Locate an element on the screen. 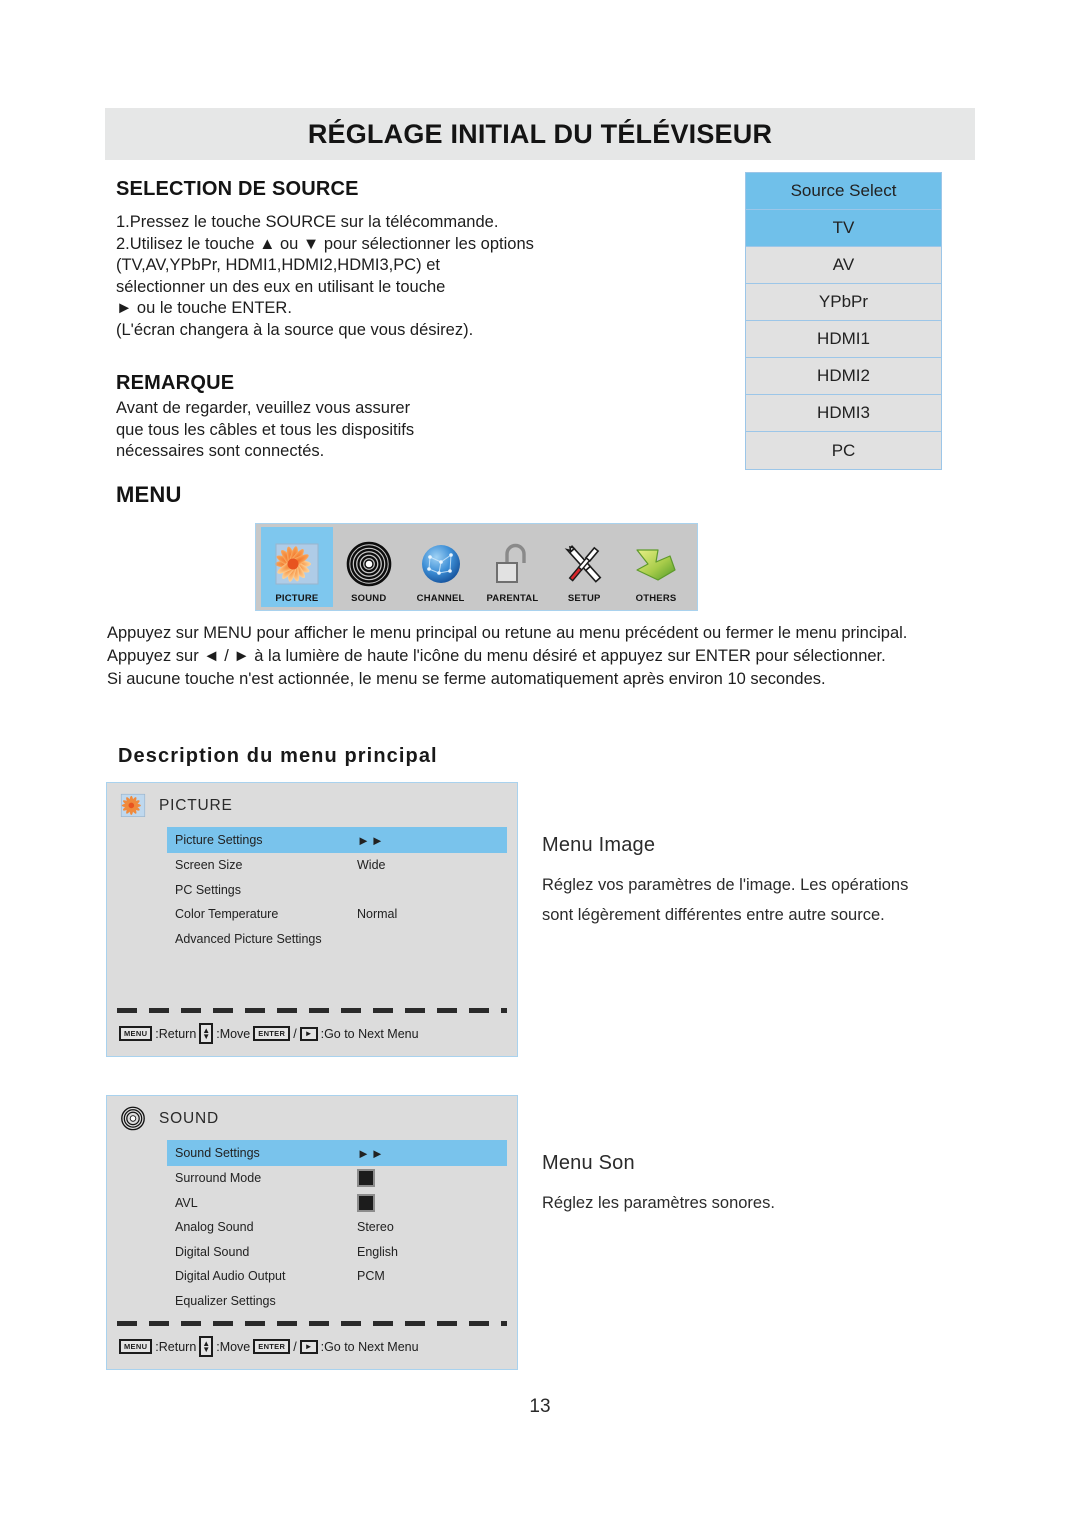 The height and width of the screenshot is (1527, 1080). menu-bar-item-picture: PICTURE is located at coordinates (297, 567).